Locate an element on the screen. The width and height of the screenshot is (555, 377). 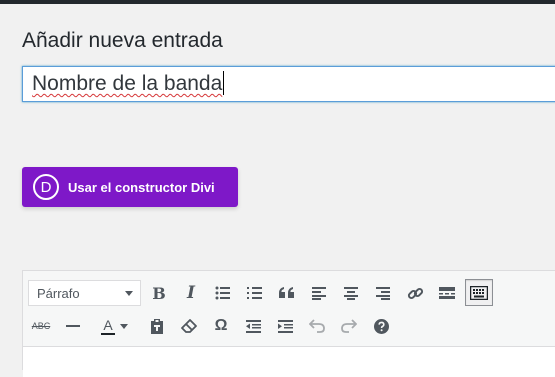
paste-text-icon is located at coordinates (157, 326).